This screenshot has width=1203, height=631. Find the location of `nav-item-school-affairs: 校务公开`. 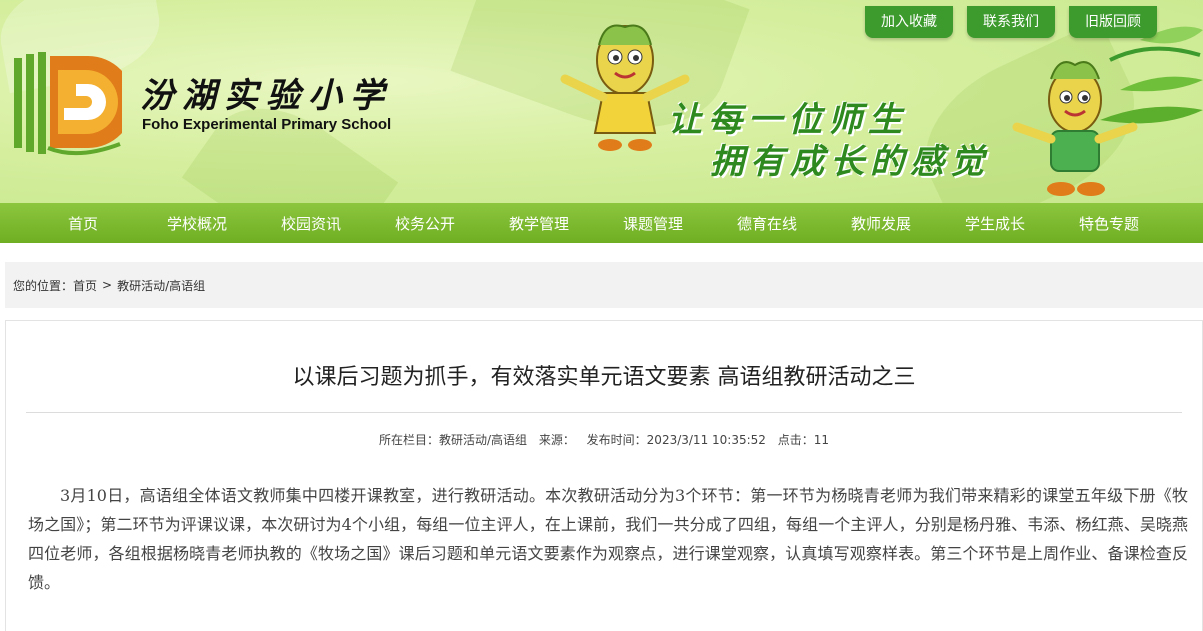

nav-item-school-affairs: 校务公开 is located at coordinates (425, 223).